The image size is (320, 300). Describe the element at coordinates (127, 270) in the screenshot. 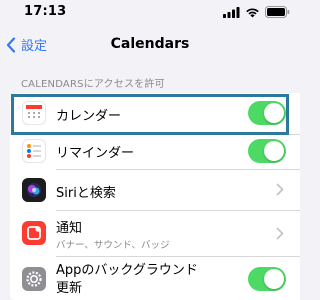

I see `row-label-background-refresh: Appのバックグラウンド` at that location.